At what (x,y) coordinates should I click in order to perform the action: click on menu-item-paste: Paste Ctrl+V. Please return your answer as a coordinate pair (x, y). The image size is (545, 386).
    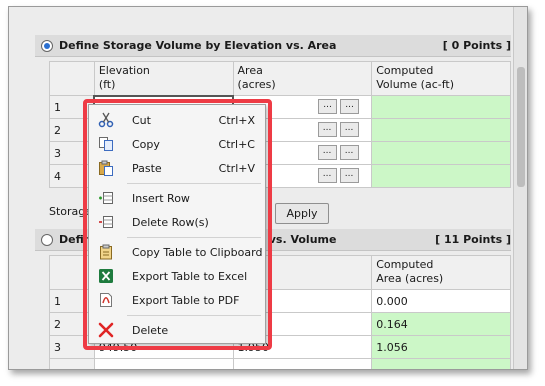
    Looking at the image, I should click on (177, 168).